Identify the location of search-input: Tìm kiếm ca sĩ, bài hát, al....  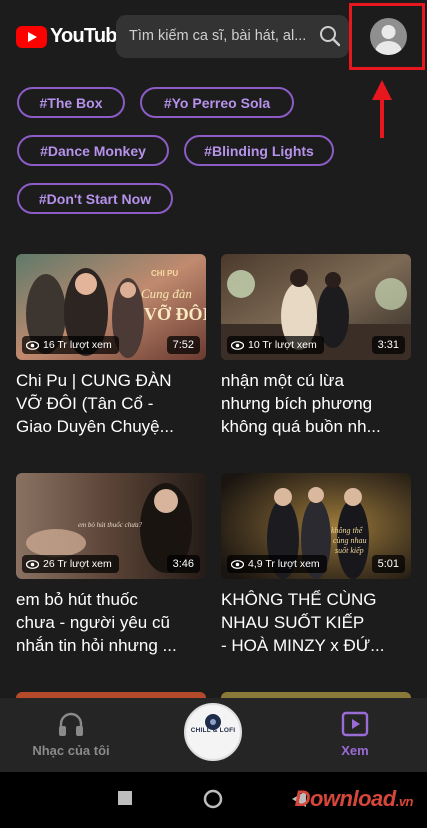
(222, 36).